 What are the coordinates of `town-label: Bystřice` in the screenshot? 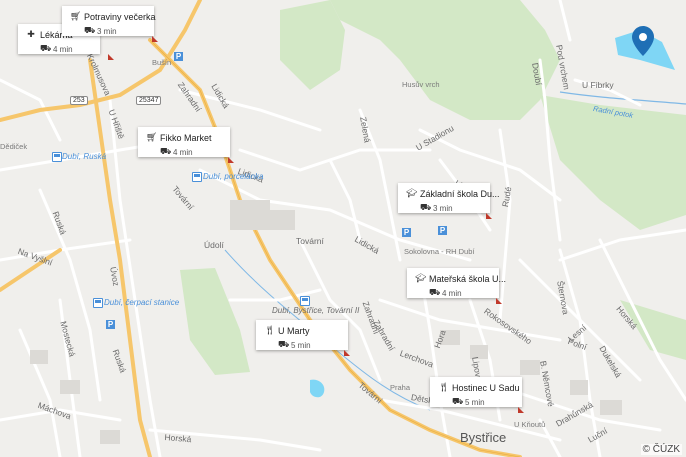 It's located at (483, 437).